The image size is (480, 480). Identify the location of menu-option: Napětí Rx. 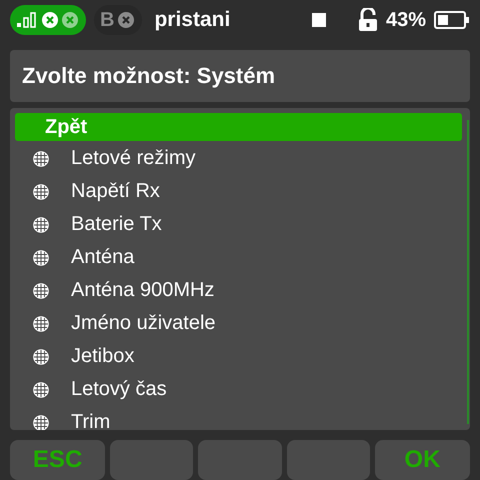
(238, 191).